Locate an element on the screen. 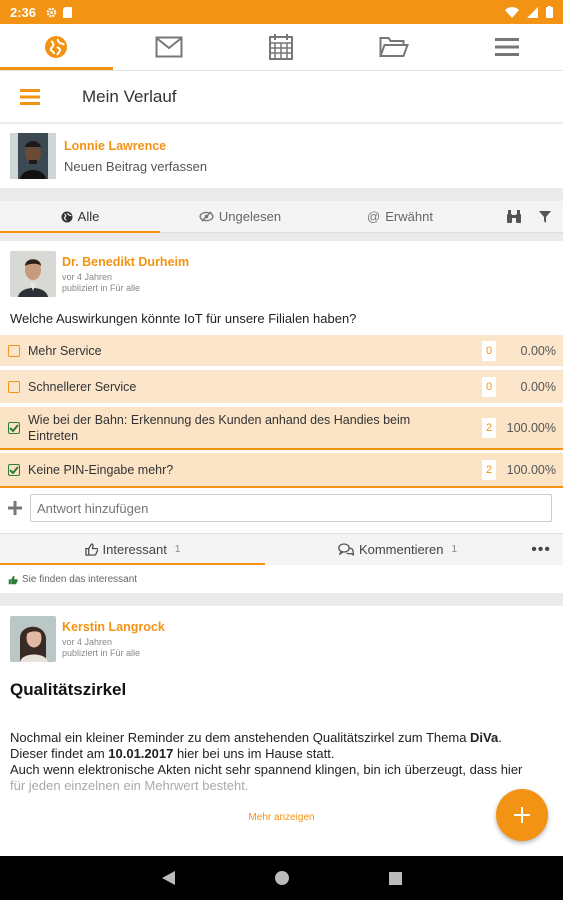  feed-filter-bar: Alle Ungelesen @ Erwähnt is located at coordinates (281, 217).